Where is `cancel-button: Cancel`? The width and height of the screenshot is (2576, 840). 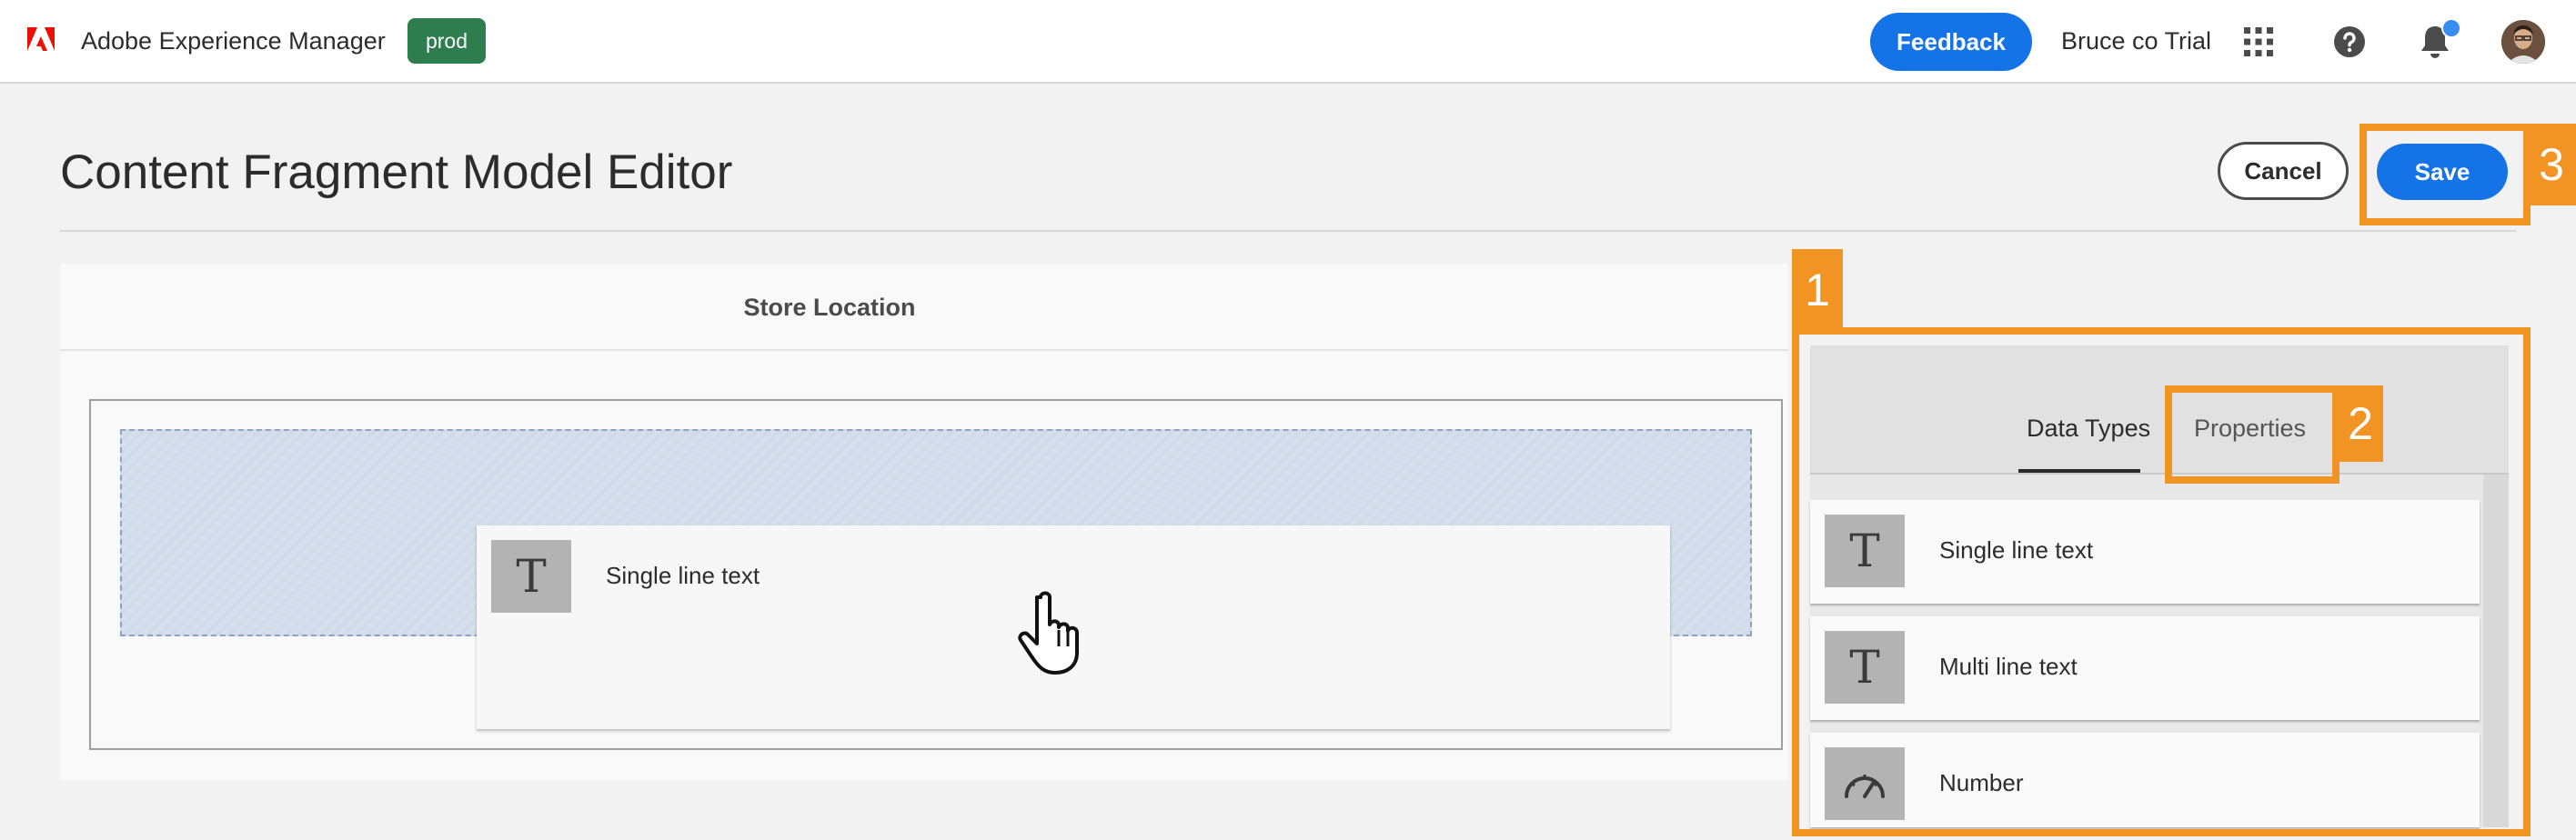 cancel-button: Cancel is located at coordinates (2283, 171).